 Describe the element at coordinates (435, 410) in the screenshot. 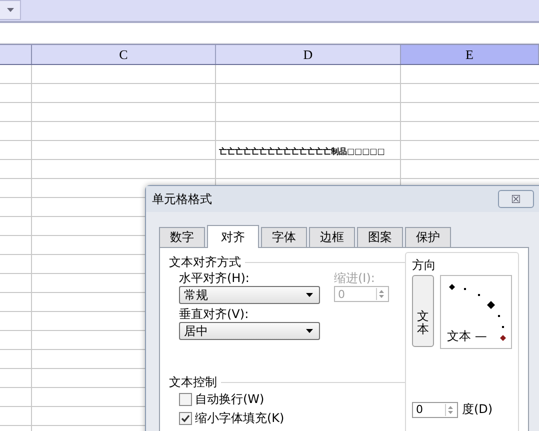

I see `degrees-spinner: 0` at that location.